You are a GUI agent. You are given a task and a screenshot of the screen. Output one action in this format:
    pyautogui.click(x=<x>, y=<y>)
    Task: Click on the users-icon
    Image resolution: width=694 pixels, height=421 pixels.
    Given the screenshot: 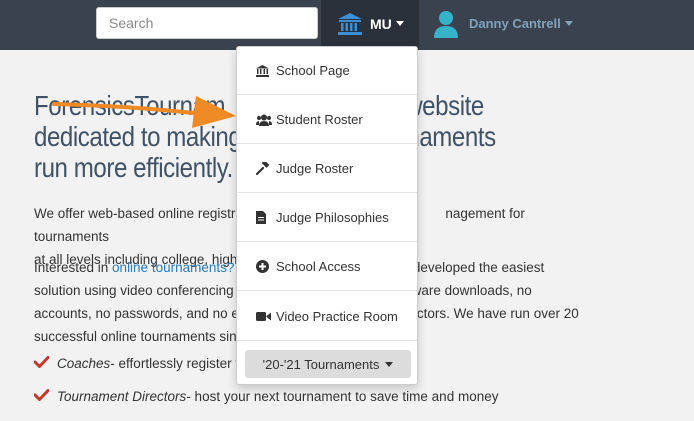 What is the action you would take?
    pyautogui.click(x=264, y=120)
    